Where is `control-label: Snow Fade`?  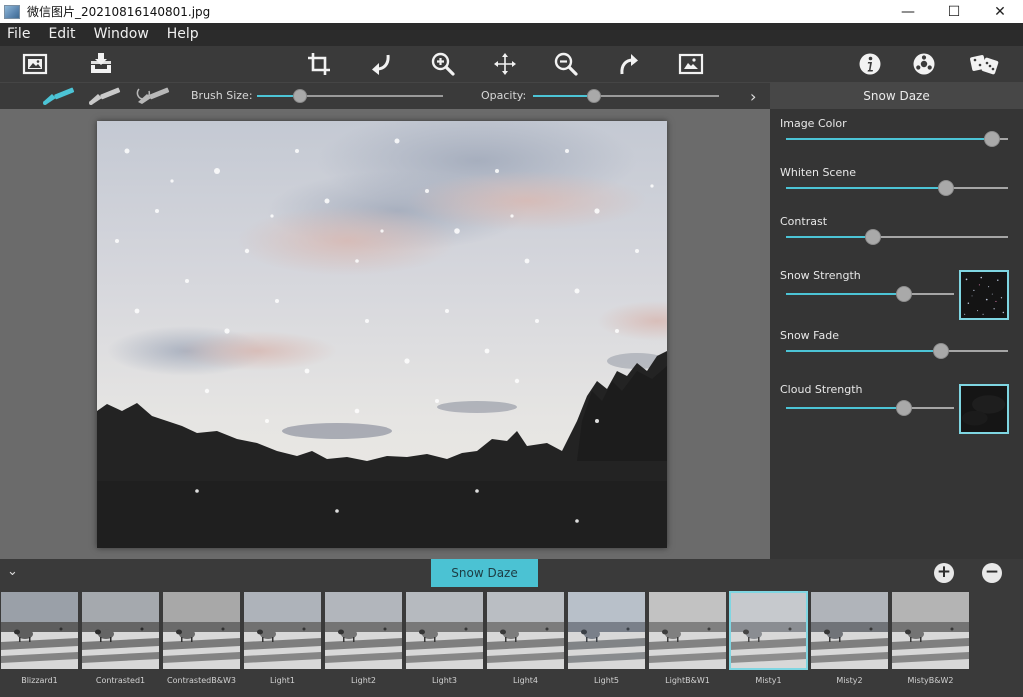
control-label: Snow Fade is located at coordinates (809, 335).